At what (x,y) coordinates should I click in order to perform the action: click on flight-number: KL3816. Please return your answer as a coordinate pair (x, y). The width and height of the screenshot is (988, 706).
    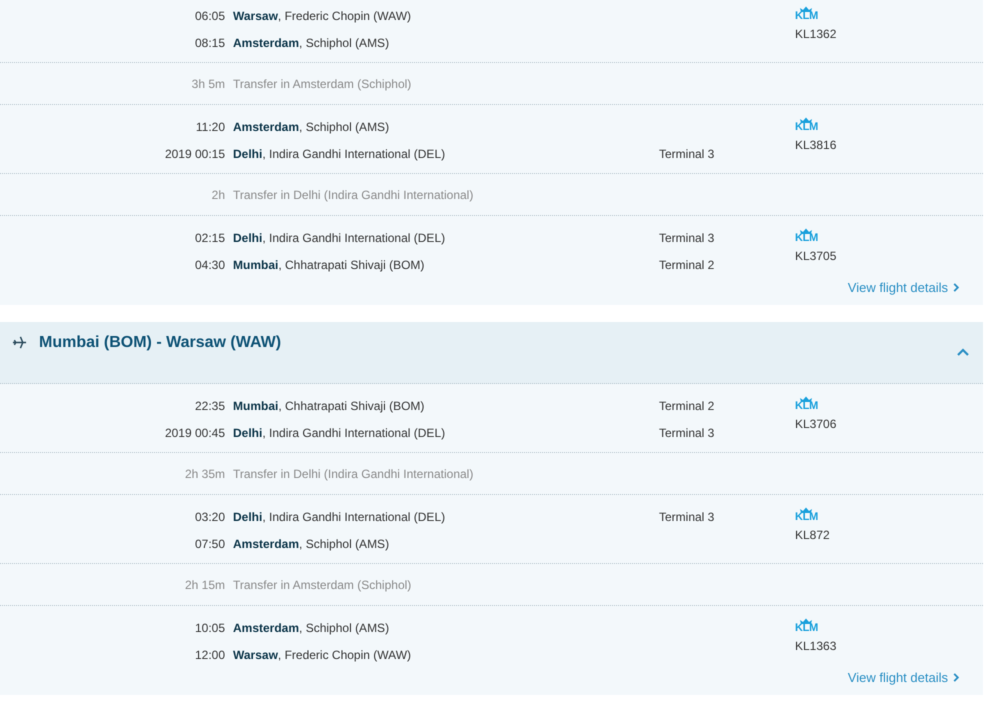
    Looking at the image, I should click on (815, 145).